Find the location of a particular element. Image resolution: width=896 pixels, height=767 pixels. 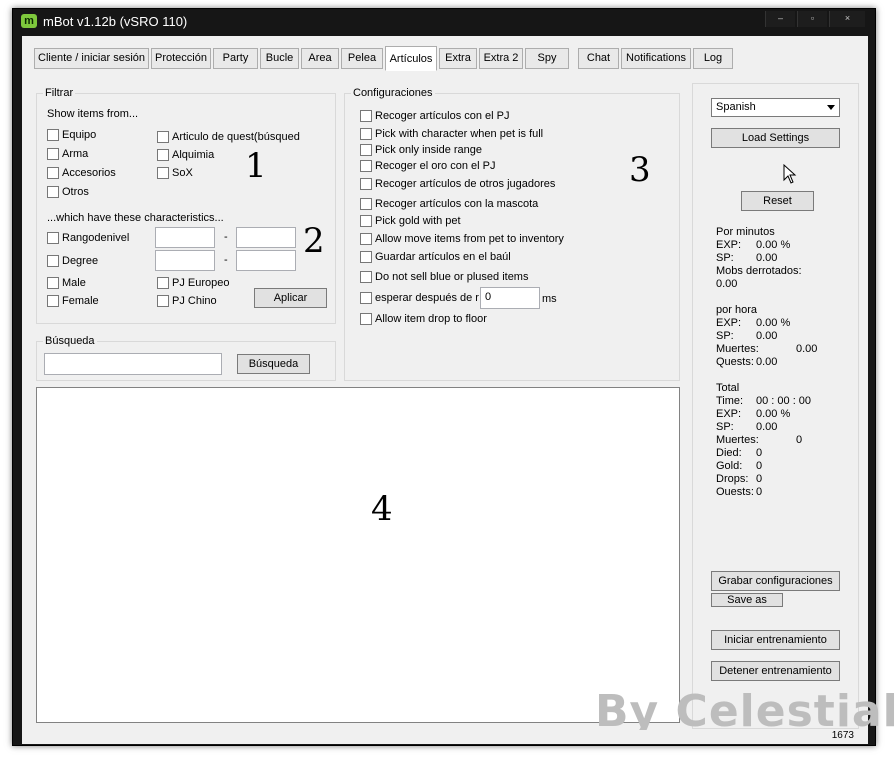

busqueda-legend: Búsqueda is located at coordinates (70, 341).